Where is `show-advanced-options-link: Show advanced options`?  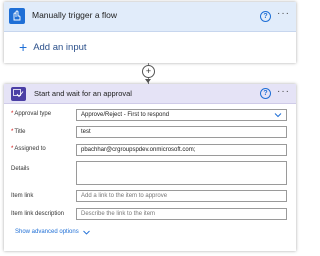
show-advanced-options-link: Show advanced options is located at coordinates (52, 232).